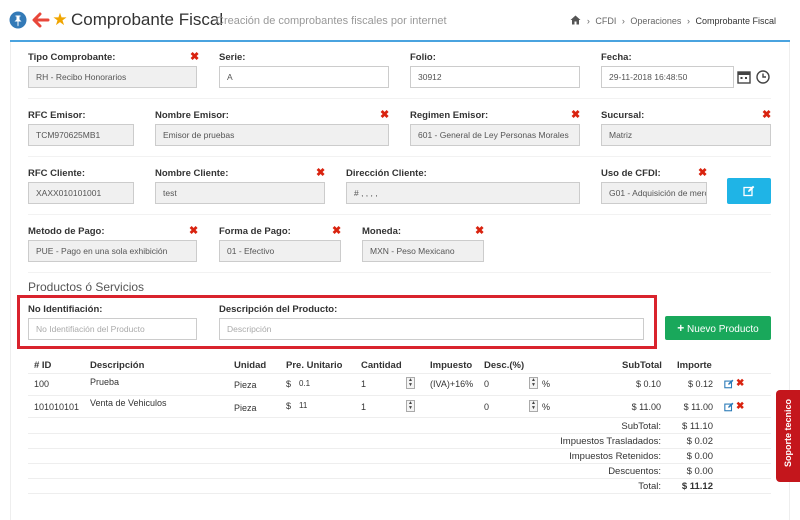 This screenshot has height=520, width=800. I want to click on cell-impuesto: (IVA)+16%, so click(451, 384).